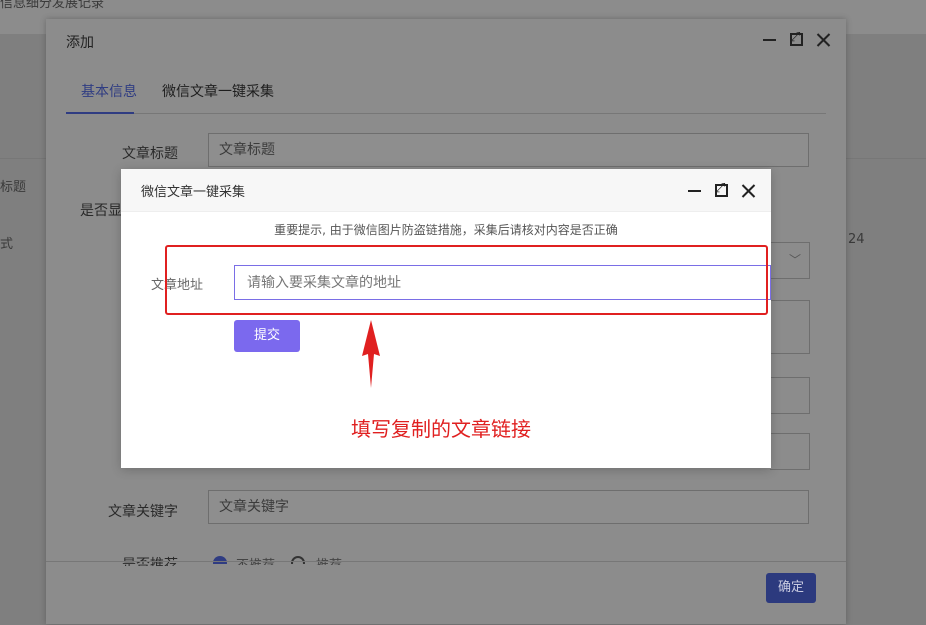 The image size is (926, 625). Describe the element at coordinates (441, 429) in the screenshot. I see `annotation-text: 填写复制的文章链接` at that location.